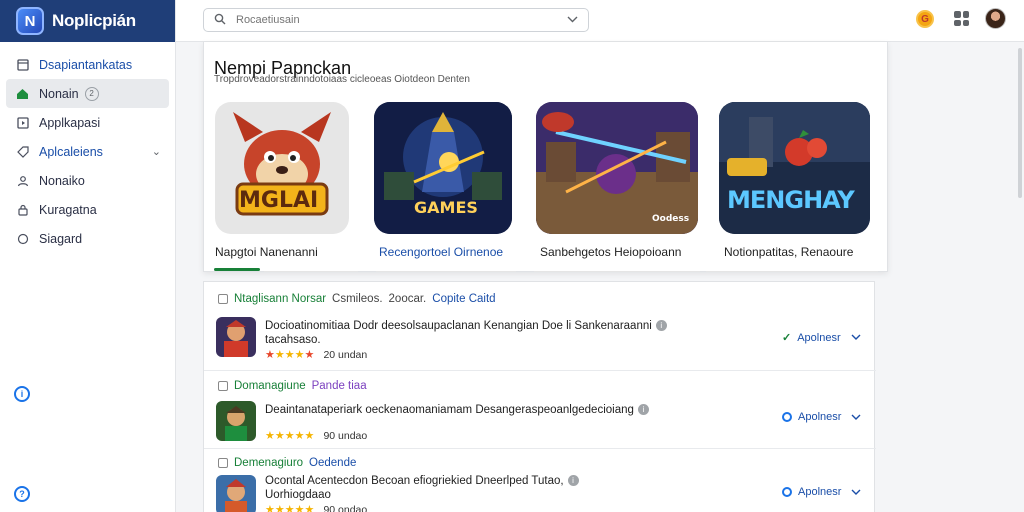  What do you see at coordinates (345, 508) in the screenshot?
I see `rating-count: 90 ondao` at bounding box center [345, 508].